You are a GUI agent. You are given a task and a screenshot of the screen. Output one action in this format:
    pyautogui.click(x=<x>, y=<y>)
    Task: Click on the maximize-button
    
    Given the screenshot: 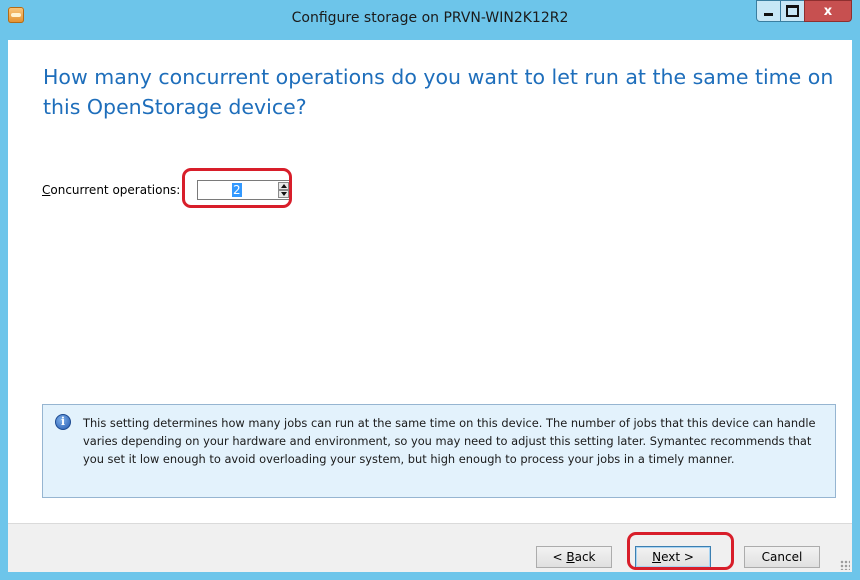 What is the action you would take?
    pyautogui.click(x=792, y=11)
    